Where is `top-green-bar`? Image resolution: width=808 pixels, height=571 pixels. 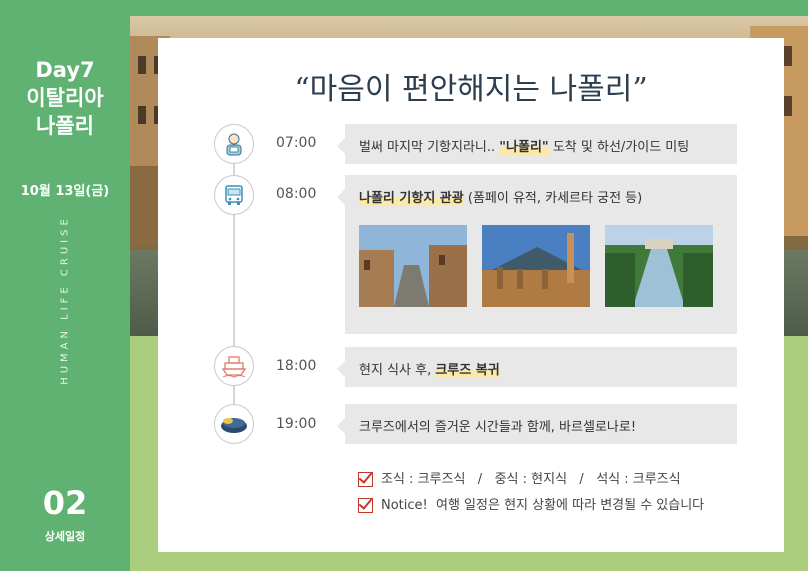 top-green-bar is located at coordinates (469, 8).